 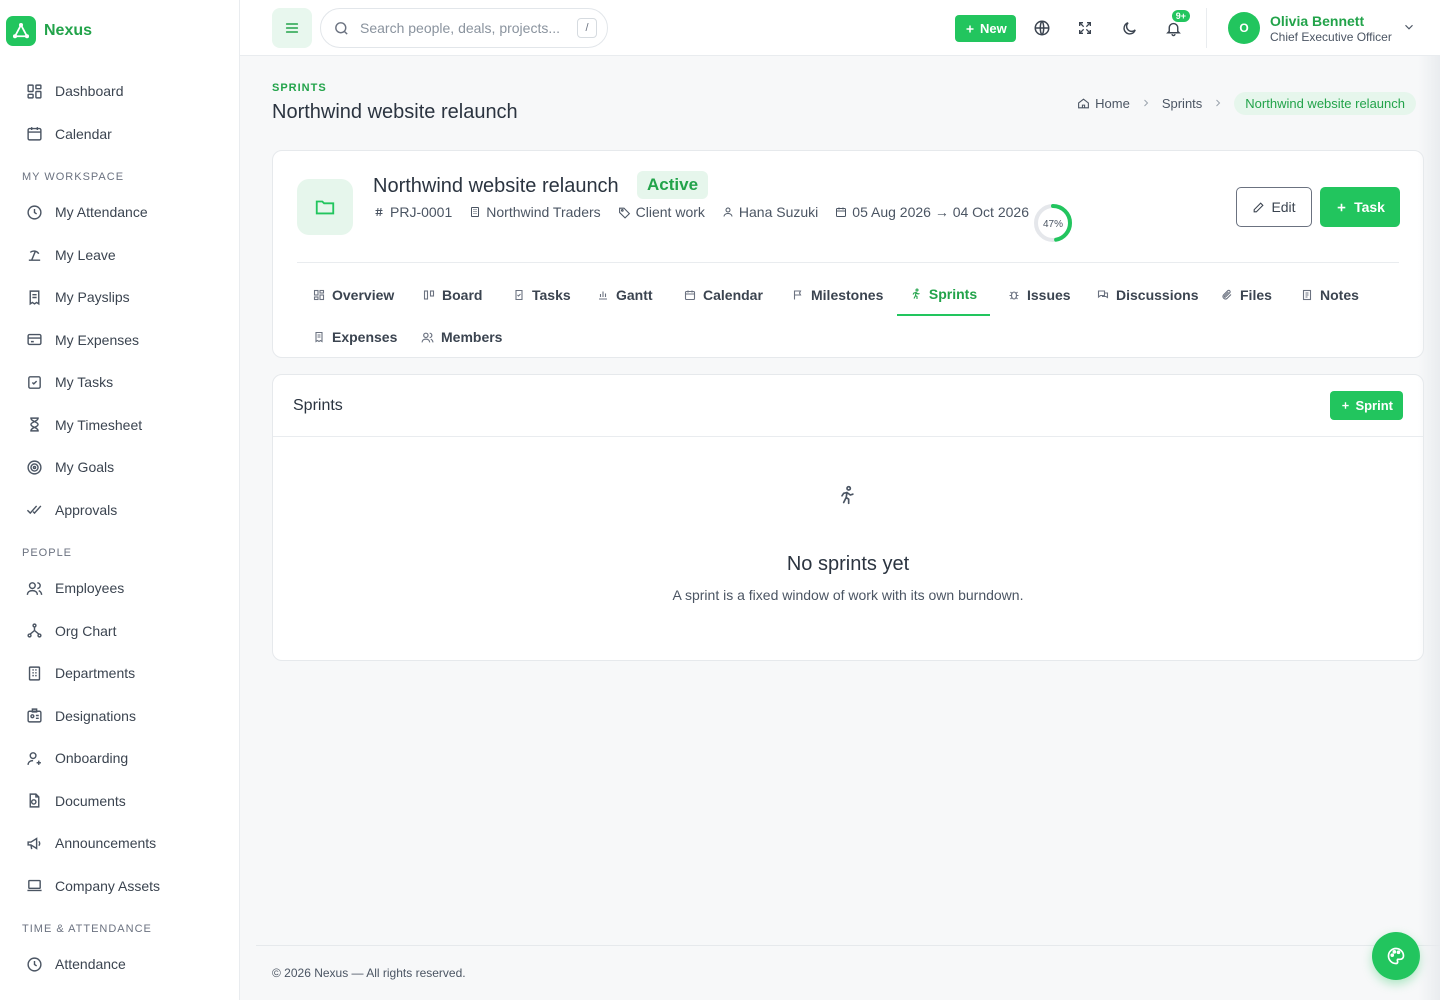 I want to click on project-status-badge: Active, so click(x=673, y=185).